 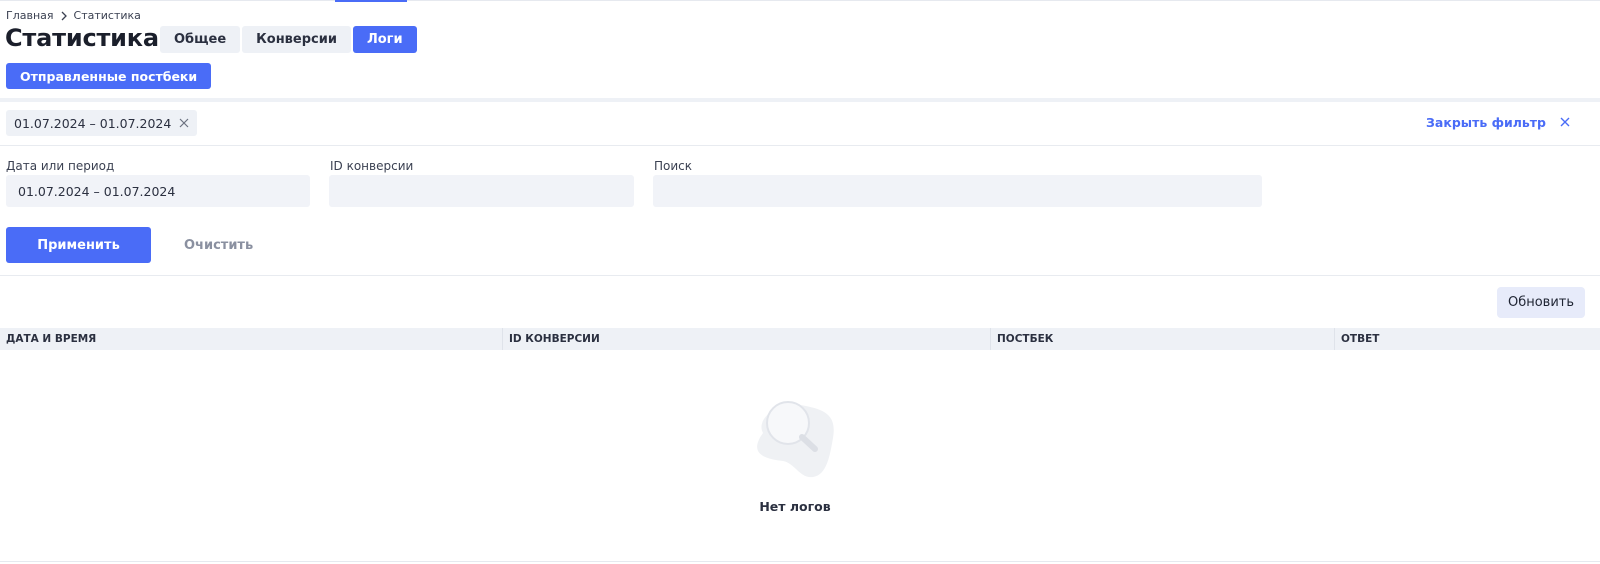 I want to click on tab-conversions: Конверсии, so click(x=296, y=39).